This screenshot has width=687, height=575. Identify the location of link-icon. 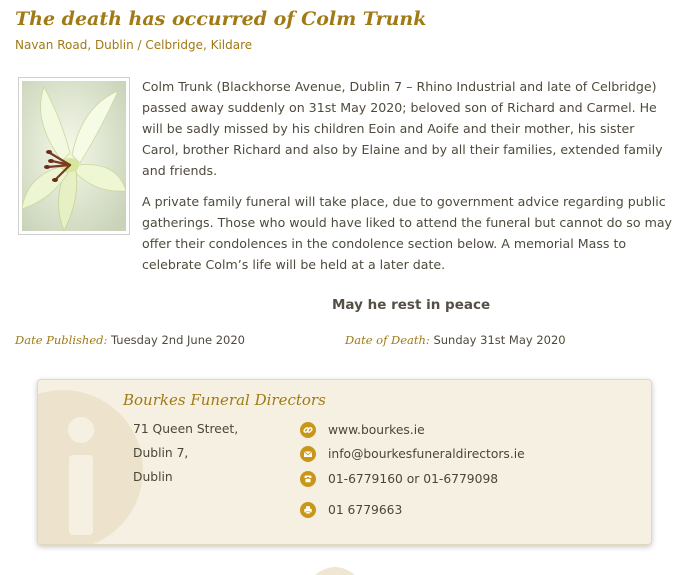
(308, 430).